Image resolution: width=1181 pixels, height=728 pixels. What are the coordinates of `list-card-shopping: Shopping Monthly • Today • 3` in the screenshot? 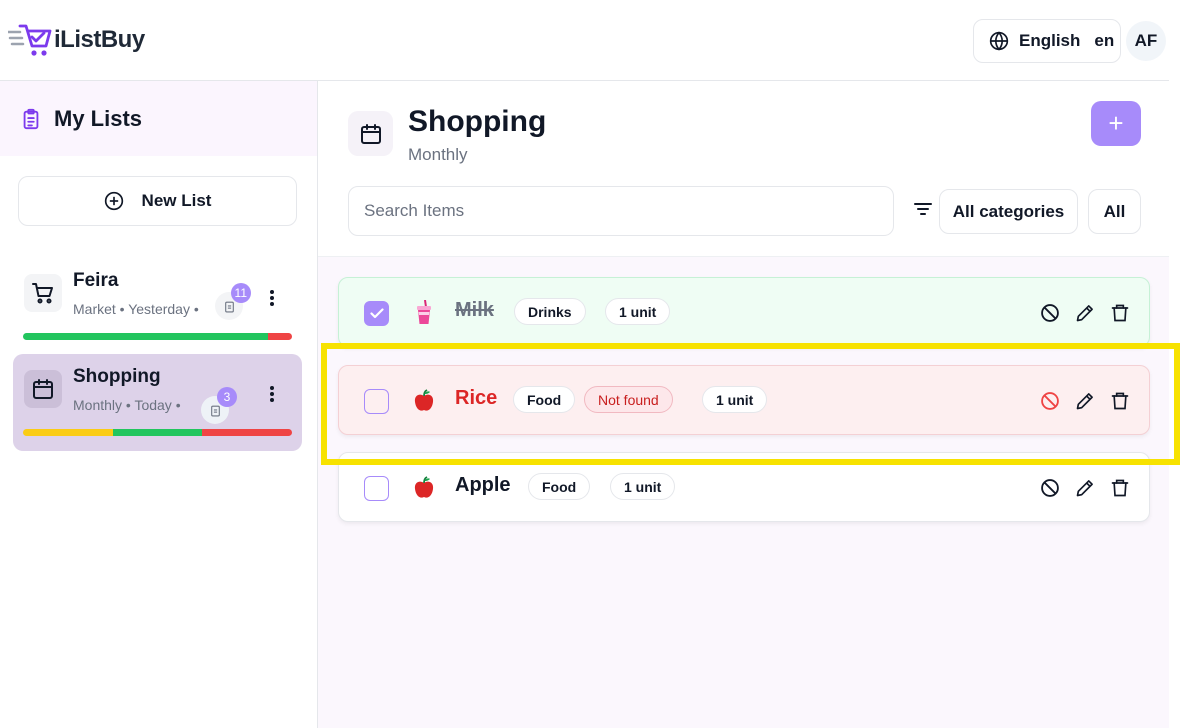 It's located at (157, 402).